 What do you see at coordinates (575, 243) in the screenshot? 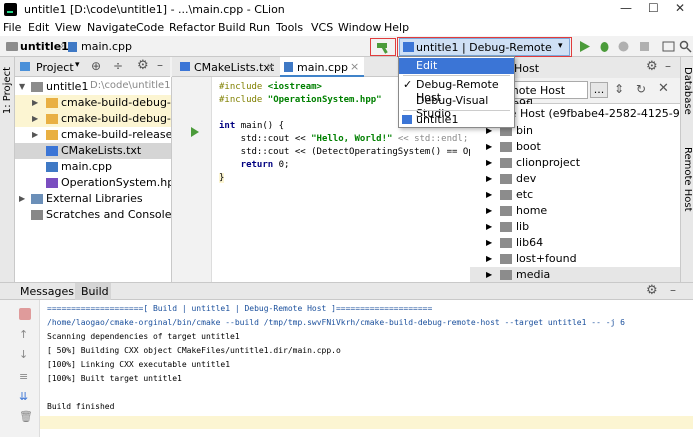
I see `remote-folder: ▶ lib64` at bounding box center [575, 243].